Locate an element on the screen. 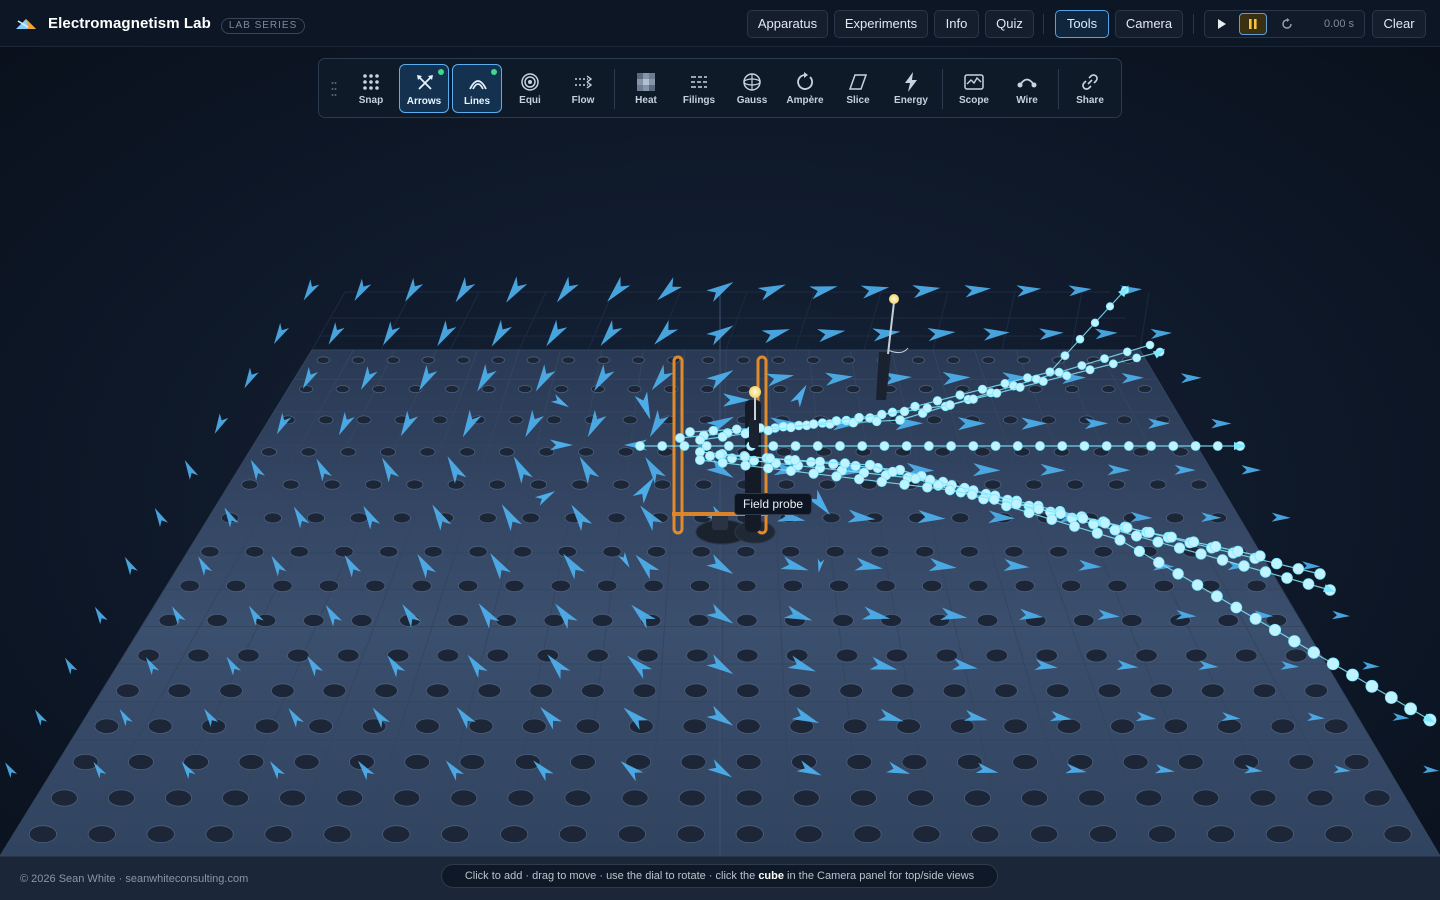 This screenshot has height=900, width=1440. clear-button: Clear is located at coordinates (1399, 24).